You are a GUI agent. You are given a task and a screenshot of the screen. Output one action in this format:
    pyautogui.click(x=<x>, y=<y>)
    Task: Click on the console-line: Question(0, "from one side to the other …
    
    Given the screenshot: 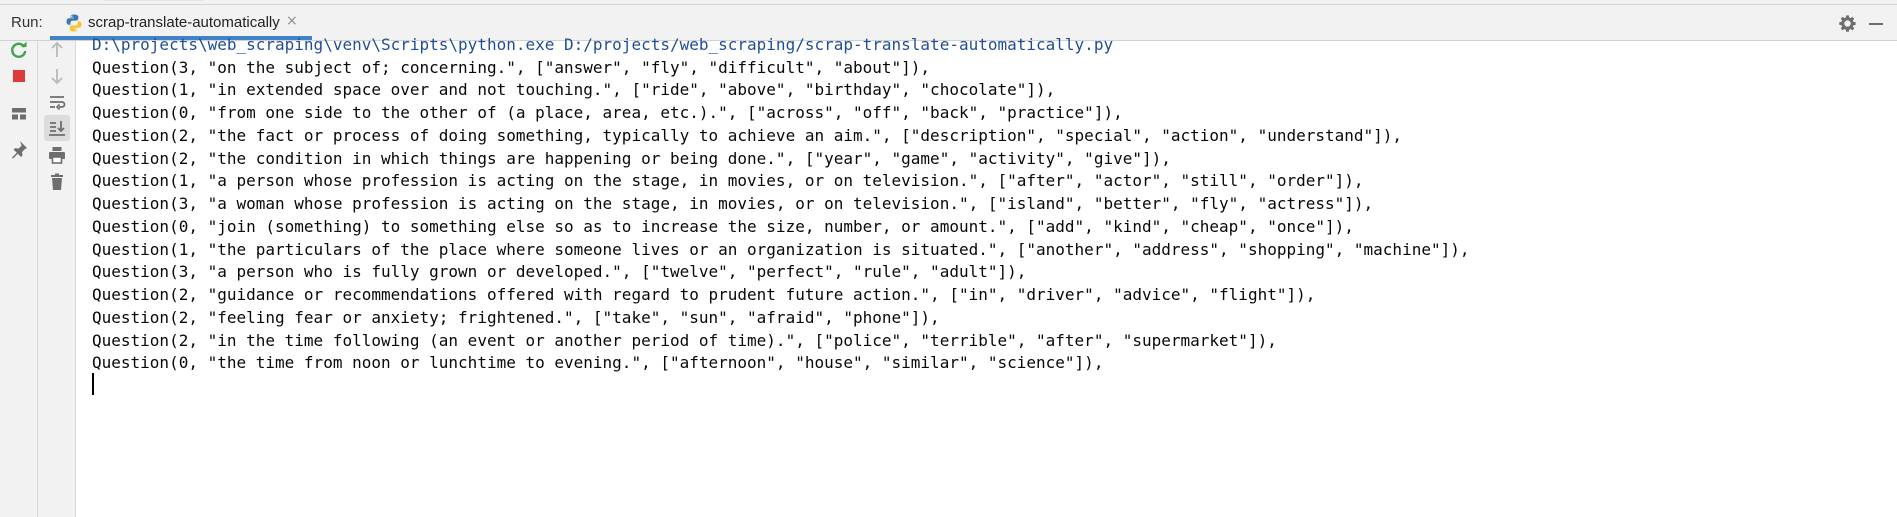 What is the action you would take?
    pyautogui.click(x=607, y=112)
    